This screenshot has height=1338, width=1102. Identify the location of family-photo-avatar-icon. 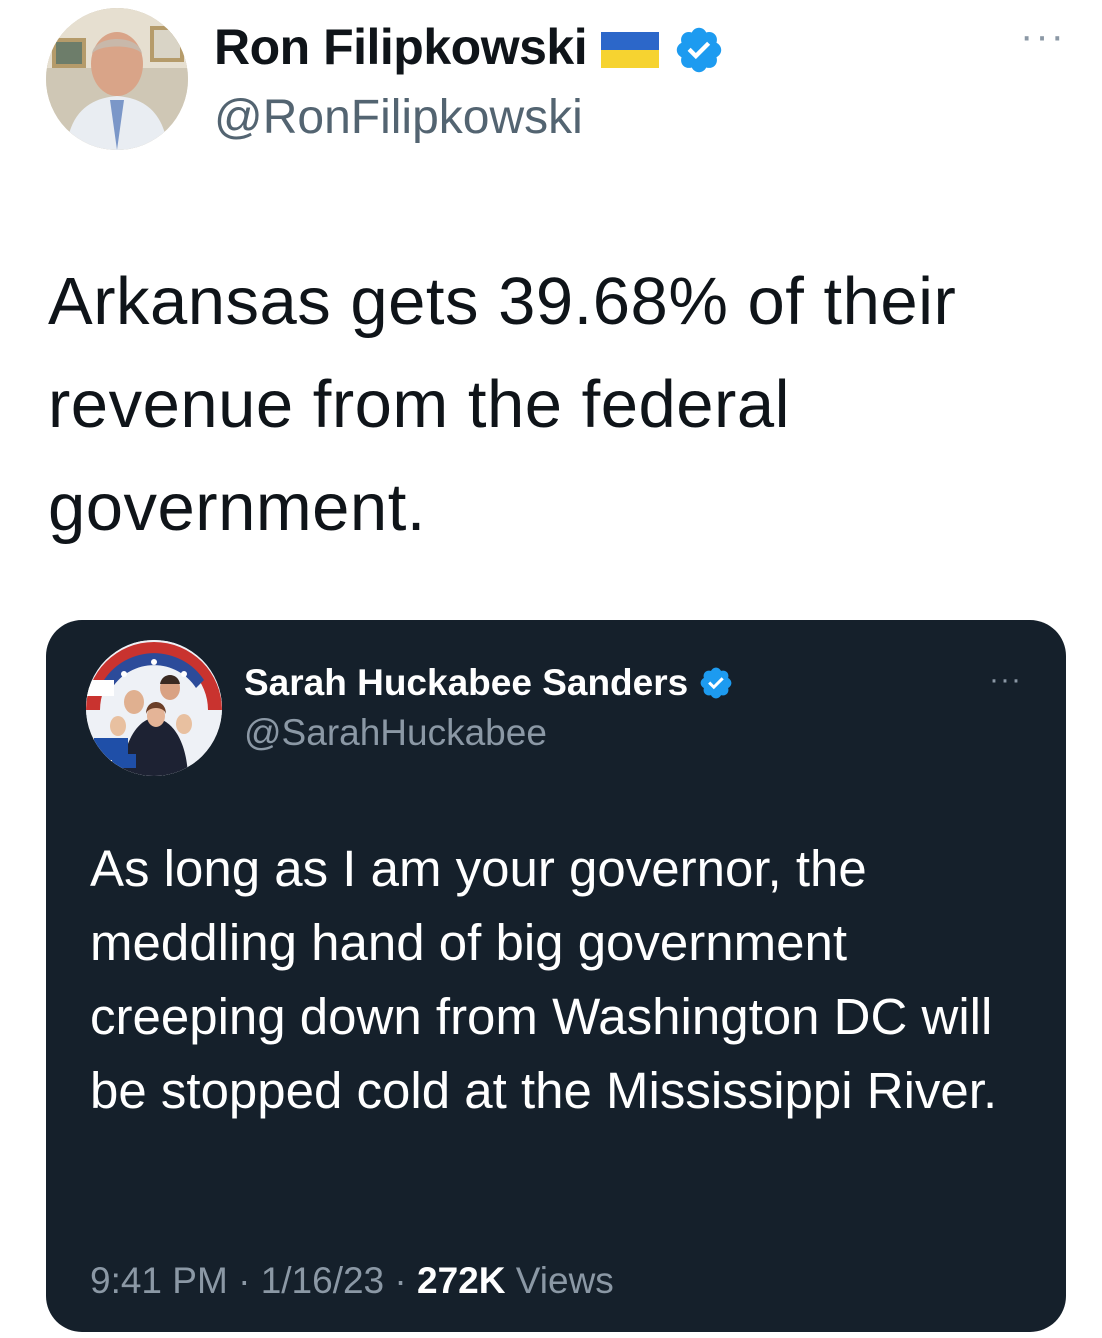
(154, 708).